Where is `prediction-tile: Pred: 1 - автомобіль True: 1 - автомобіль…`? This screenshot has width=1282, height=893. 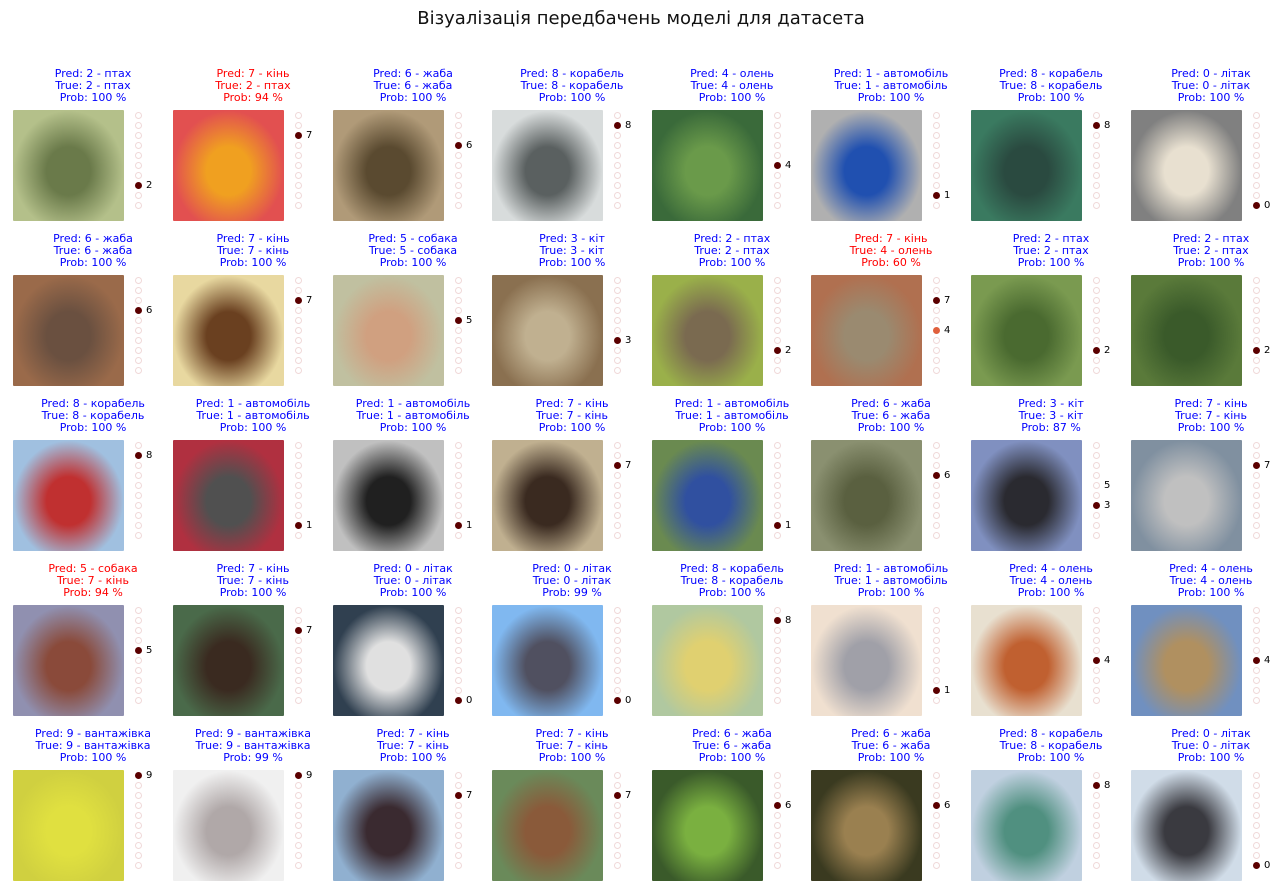
prediction-tile: Pred: 1 - автомобіль True: 1 - автомобіль… is located at coordinates (891, 645).